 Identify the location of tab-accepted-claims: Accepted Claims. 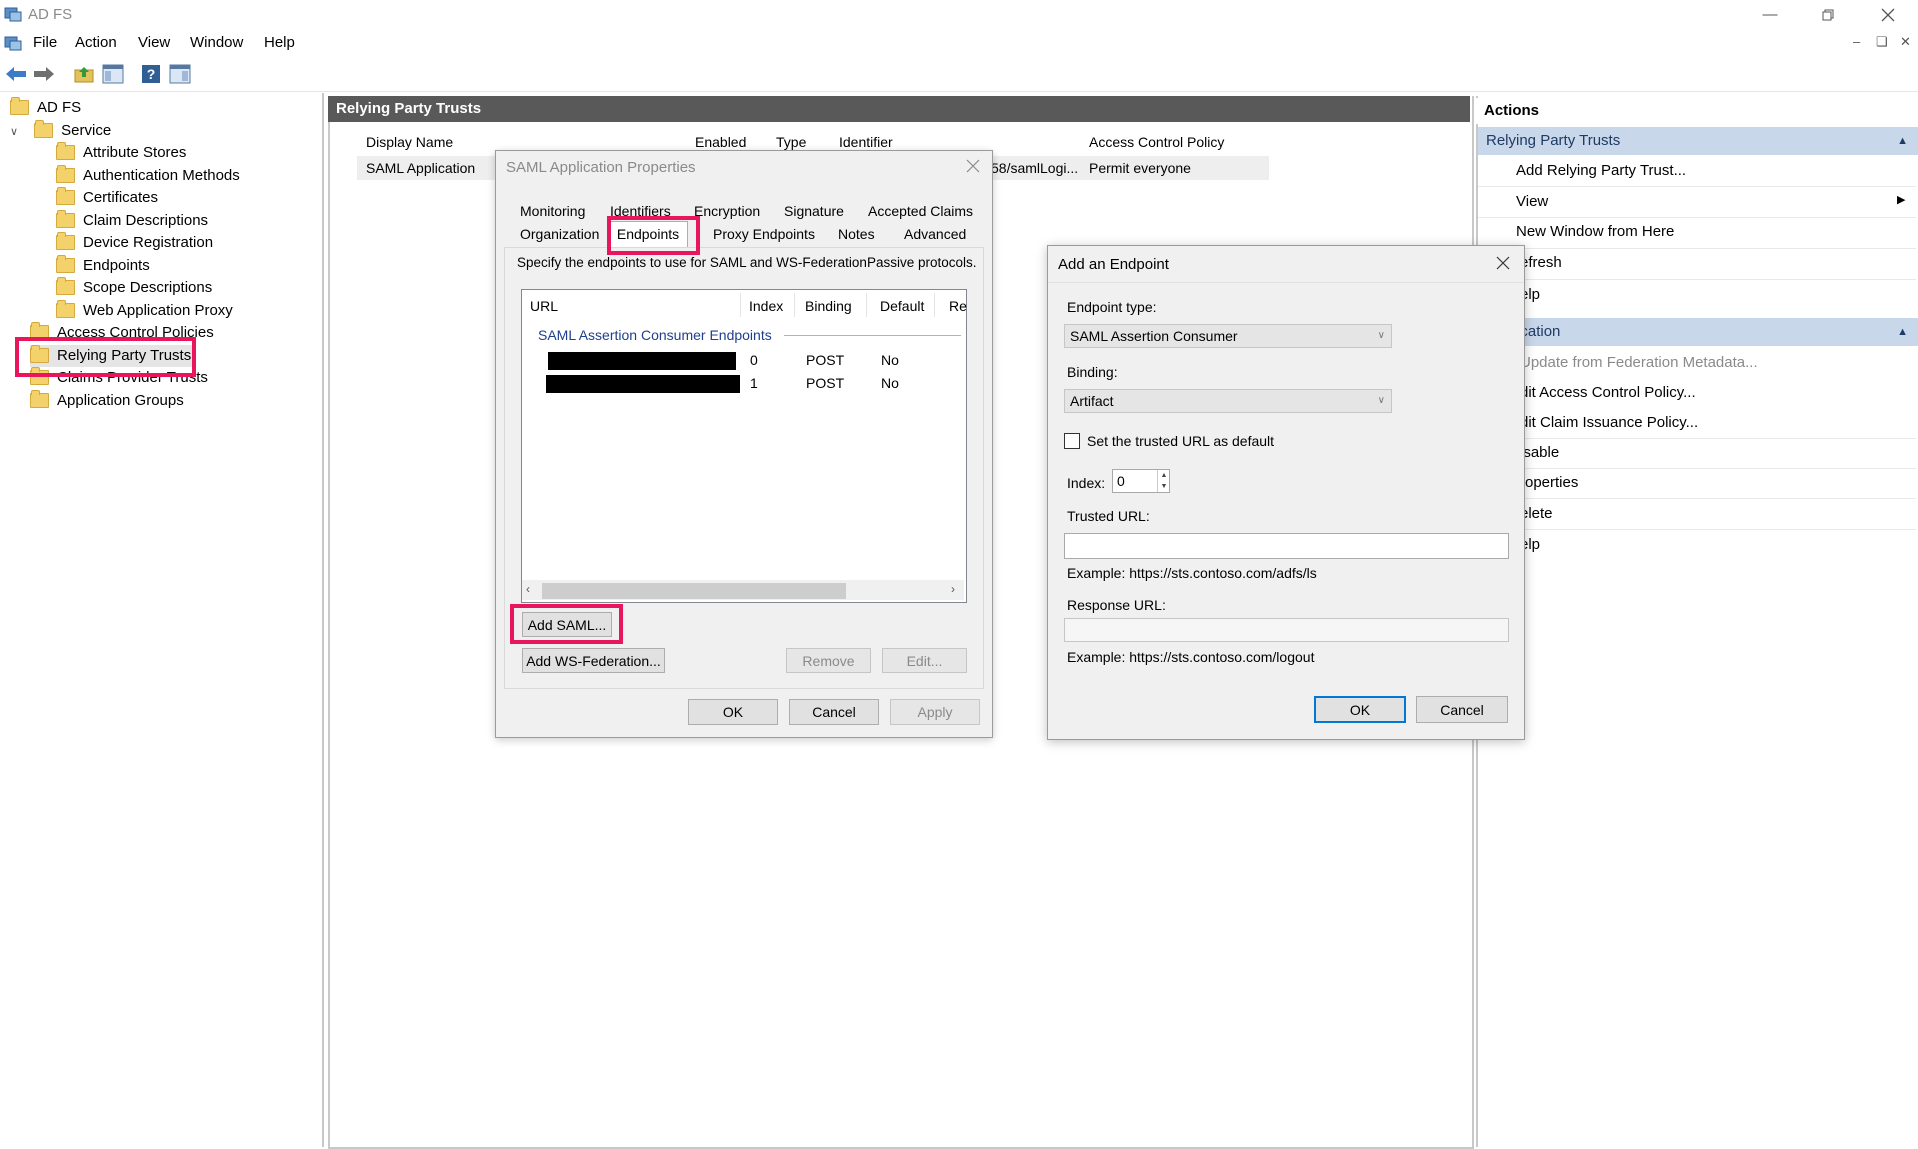
(920, 211).